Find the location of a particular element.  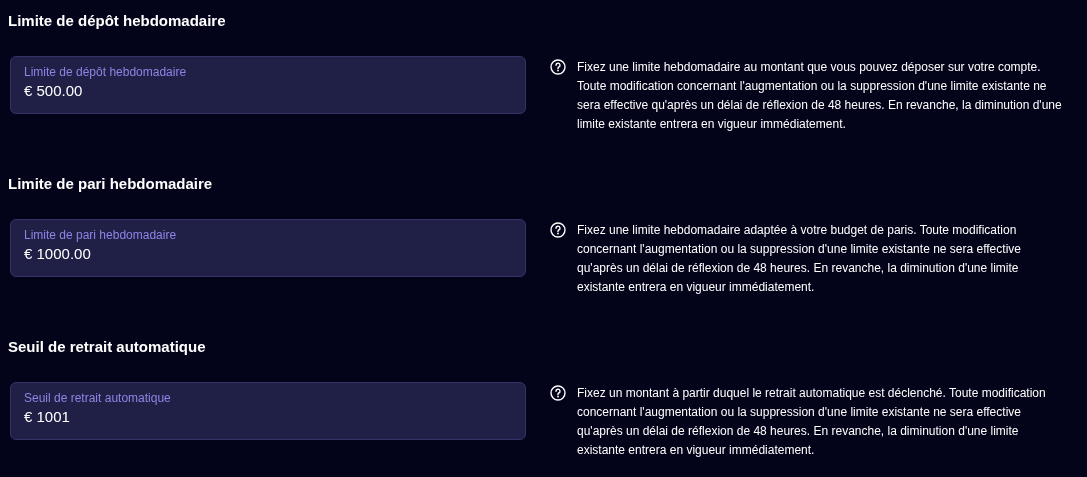

help-text: Fixez une limite hebdomadaire adaptée à votre budget de paris. Toute modification concernant l'augmentation ou la suppression d'une limite existante ne sera effective qu'après un délai de réflexion de 48 heures. En revanche, la diminution d'une limite existante entrera en vigueur immédiatement. is located at coordinates (799, 259).